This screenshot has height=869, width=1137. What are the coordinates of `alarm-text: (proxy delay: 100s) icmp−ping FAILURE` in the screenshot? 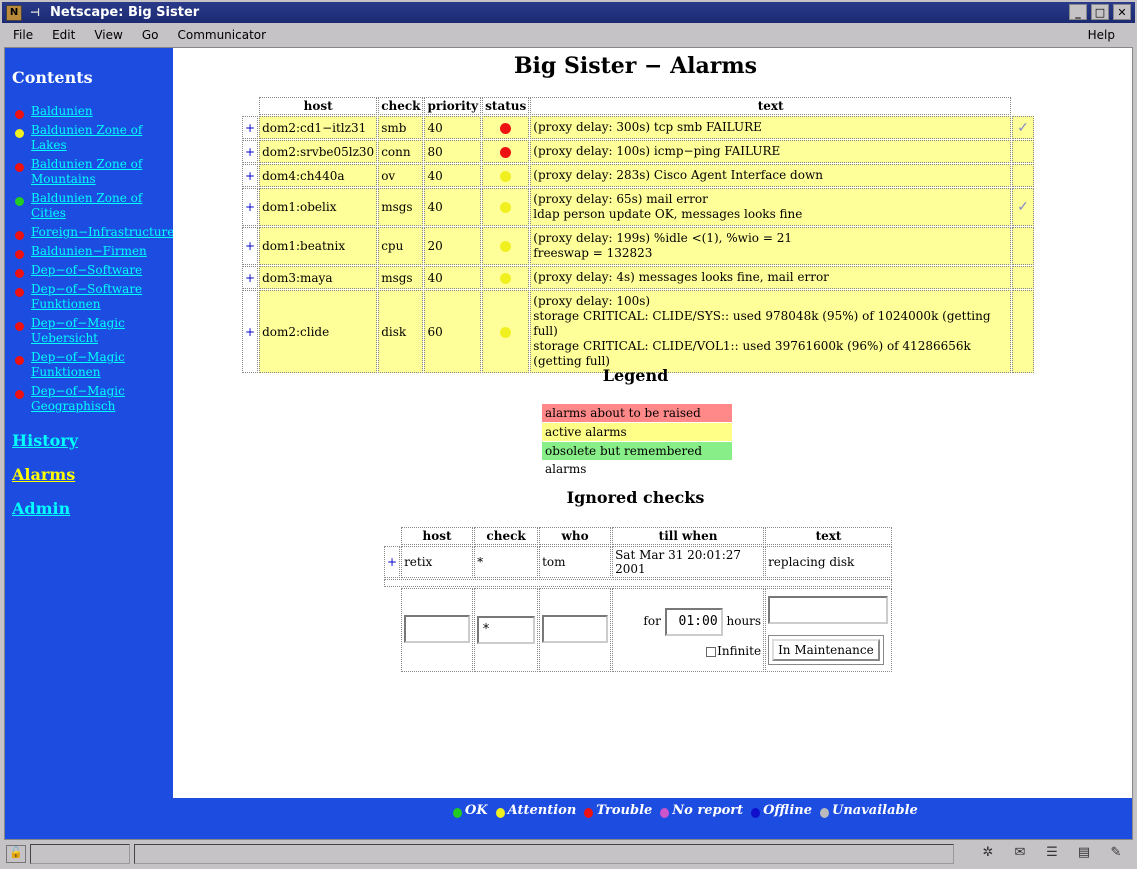 It's located at (770, 151).